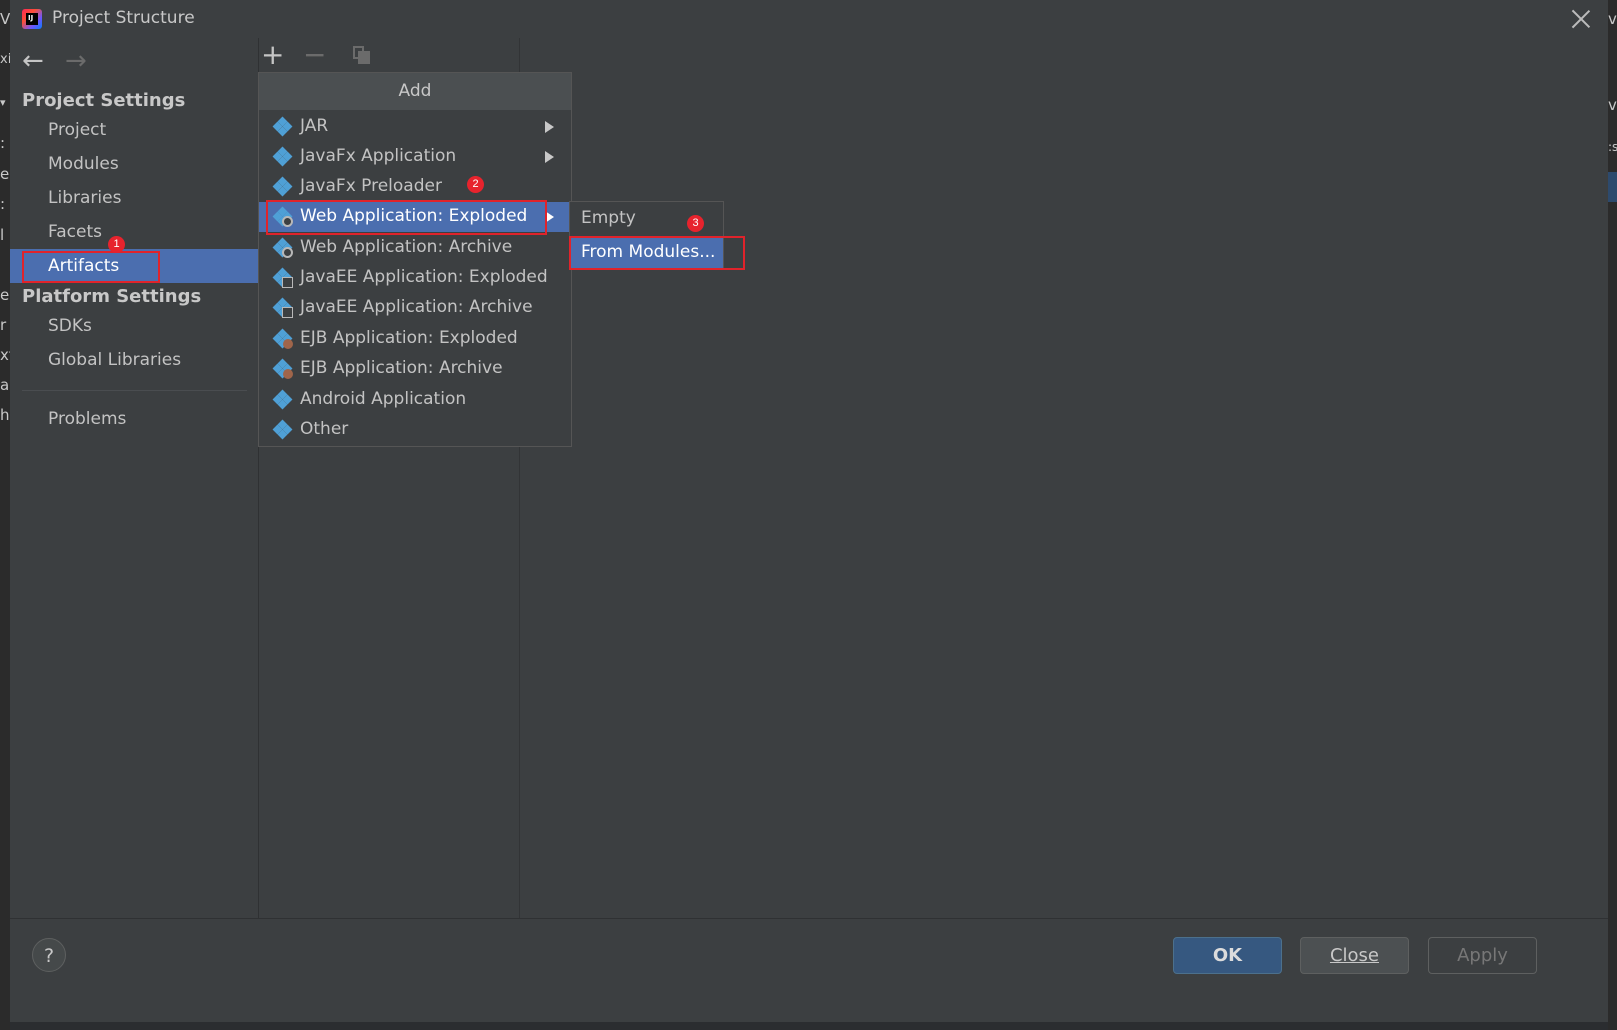  What do you see at coordinates (415, 127) in the screenshot?
I see `menu-item-jar: JAR` at bounding box center [415, 127].